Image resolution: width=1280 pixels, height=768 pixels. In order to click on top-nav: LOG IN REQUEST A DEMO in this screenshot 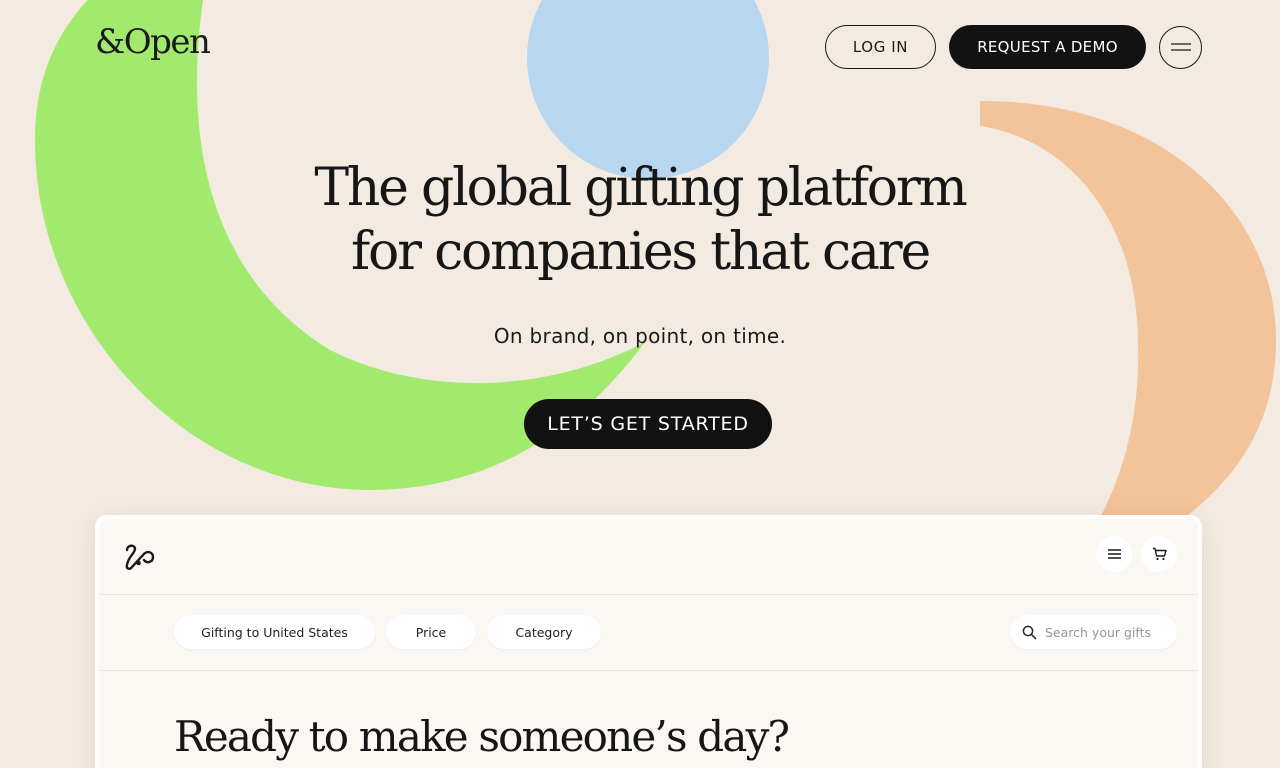, I will do `click(1013, 47)`.